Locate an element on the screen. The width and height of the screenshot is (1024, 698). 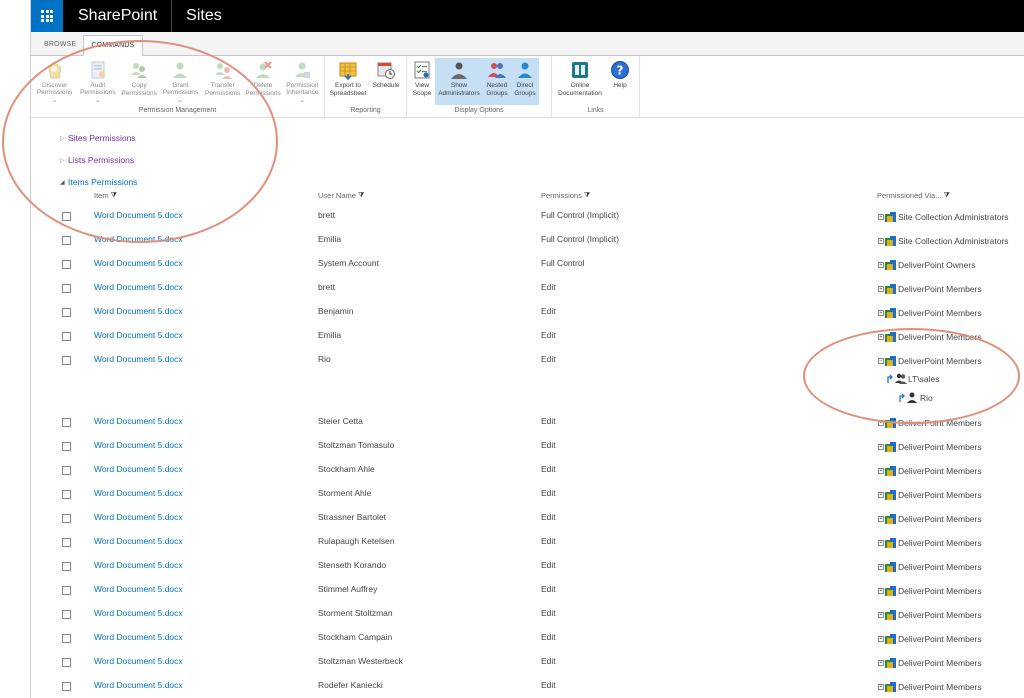
nested-user-entry: Rio is located at coordinates (915, 397).